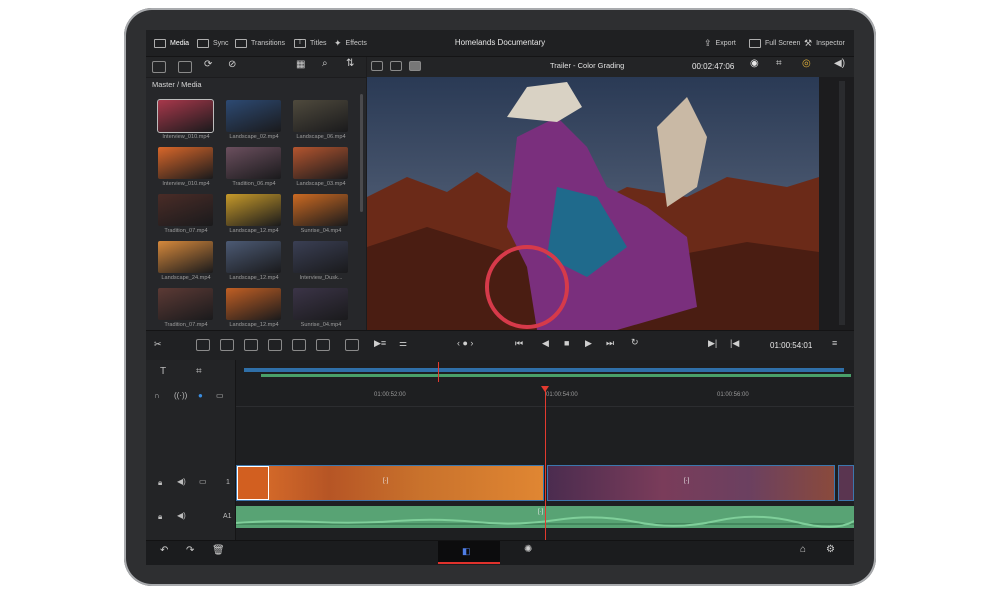 Image resolution: width=1000 pixels, height=600 pixels. I want to click on play-reverse-icon: ◀, so click(545, 343).